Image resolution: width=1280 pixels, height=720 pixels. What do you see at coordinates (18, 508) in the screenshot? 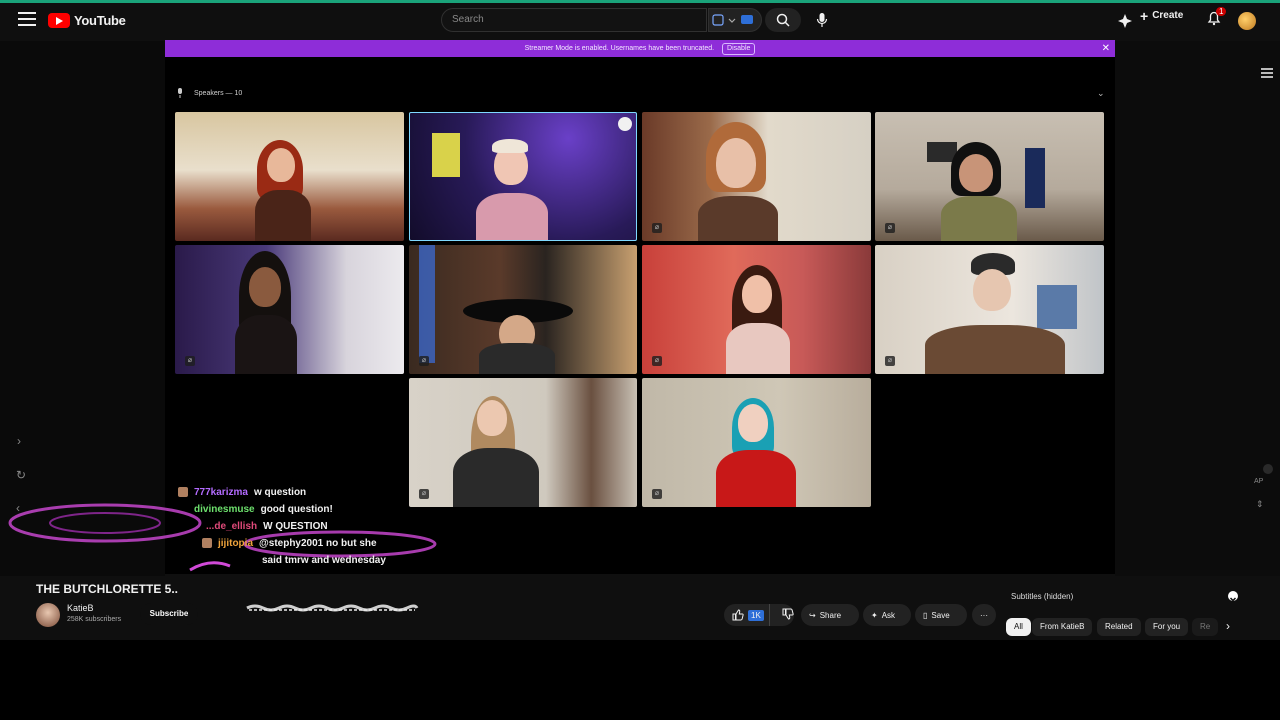
I see `chevron-left-icon: ‹` at bounding box center [18, 508].